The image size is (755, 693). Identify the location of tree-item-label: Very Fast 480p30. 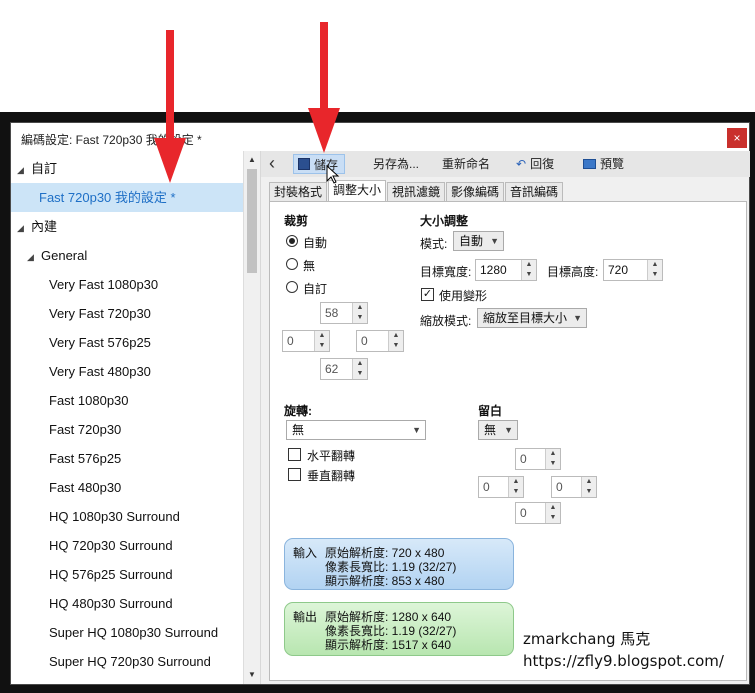
(100, 371).